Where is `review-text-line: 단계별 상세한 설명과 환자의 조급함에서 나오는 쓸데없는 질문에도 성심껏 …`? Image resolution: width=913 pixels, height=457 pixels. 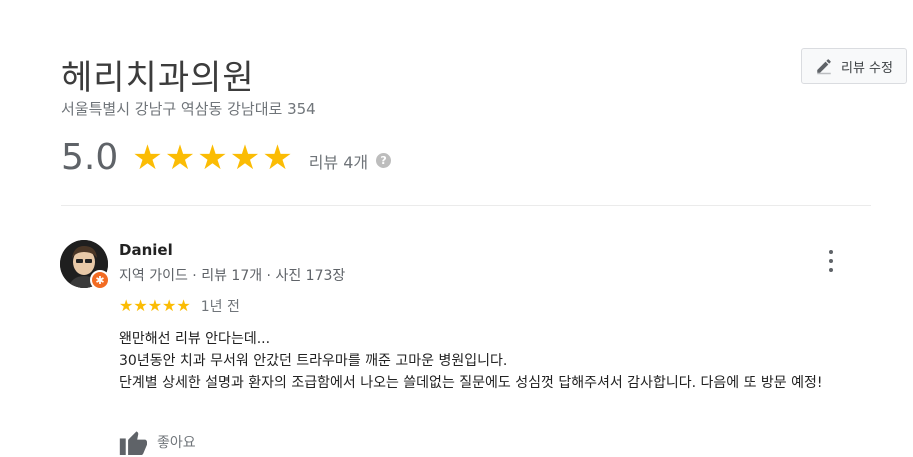 review-text-line: 단계별 상세한 설명과 환자의 조급함에서 나오는 쓸데없는 질문에도 성심껏 … is located at coordinates (471, 383).